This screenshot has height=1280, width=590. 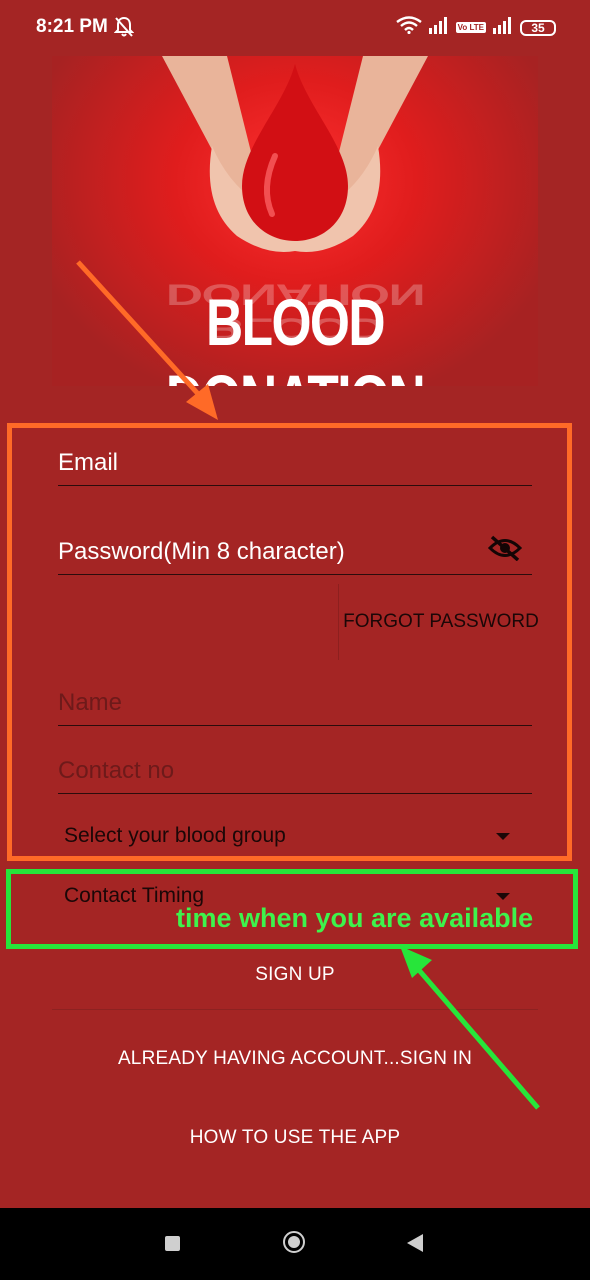 What do you see at coordinates (124, 29) in the screenshot?
I see `bell-off-icon` at bounding box center [124, 29].